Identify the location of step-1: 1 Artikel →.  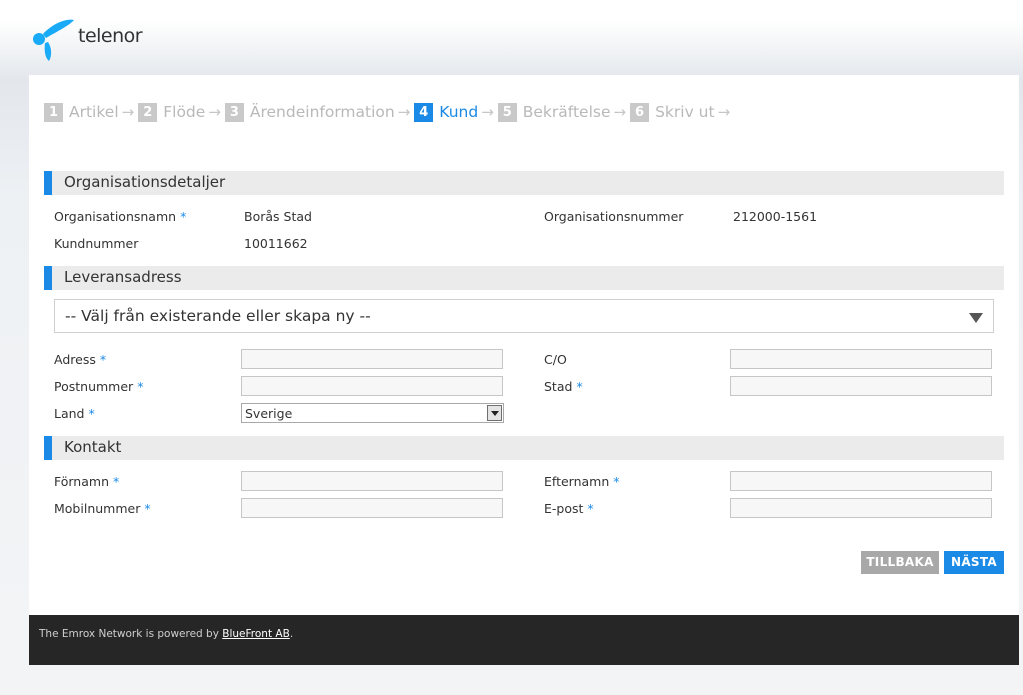
(91, 112).